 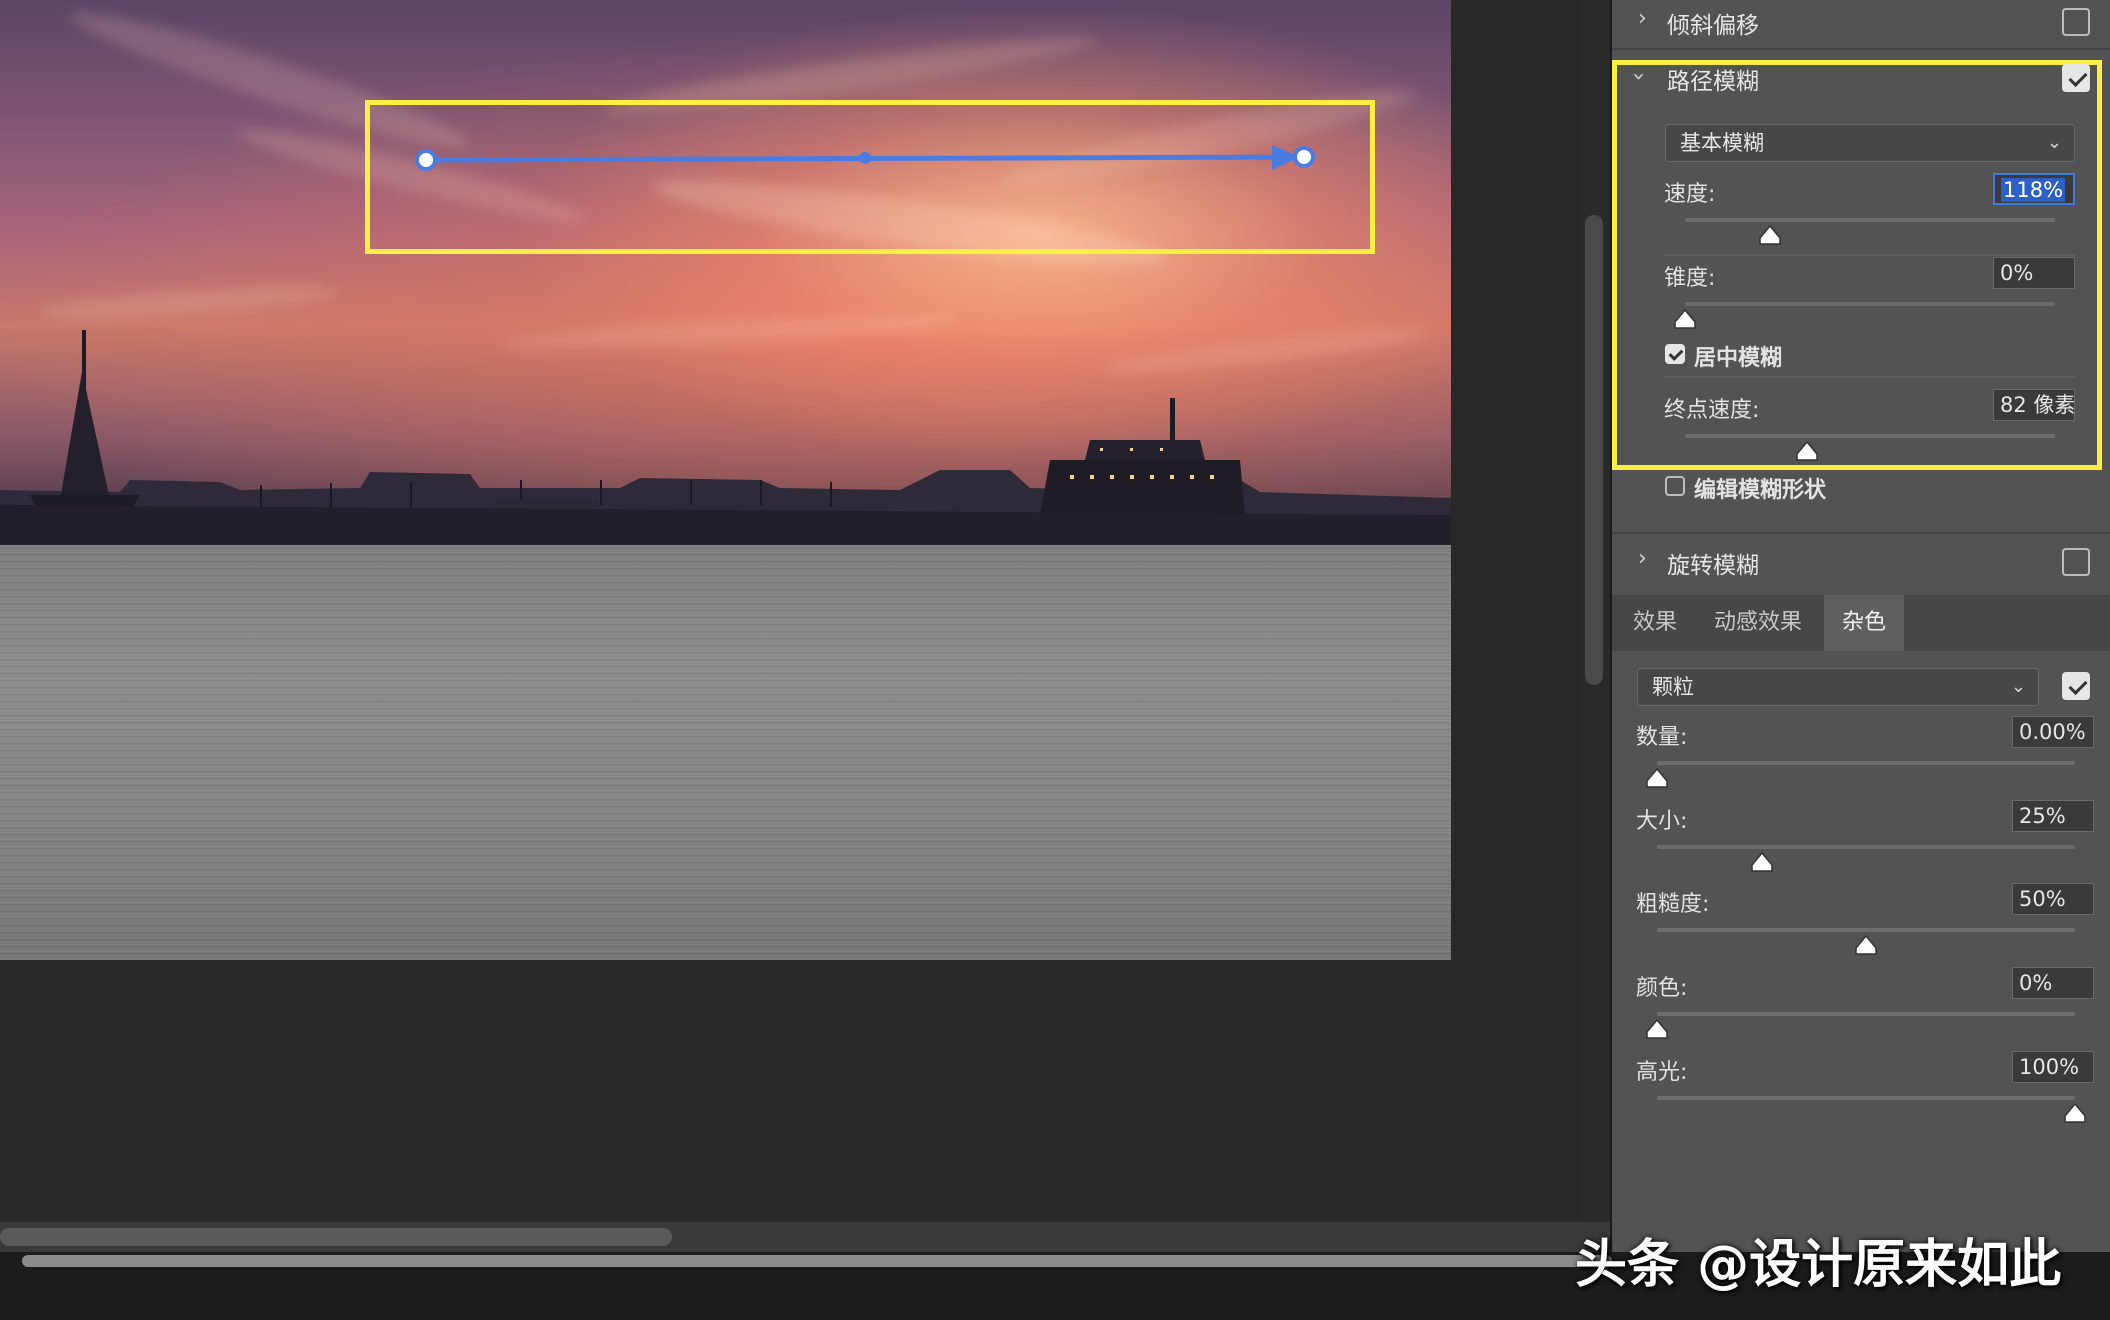 I want to click on speed-label: 速度:, so click(x=1690, y=194).